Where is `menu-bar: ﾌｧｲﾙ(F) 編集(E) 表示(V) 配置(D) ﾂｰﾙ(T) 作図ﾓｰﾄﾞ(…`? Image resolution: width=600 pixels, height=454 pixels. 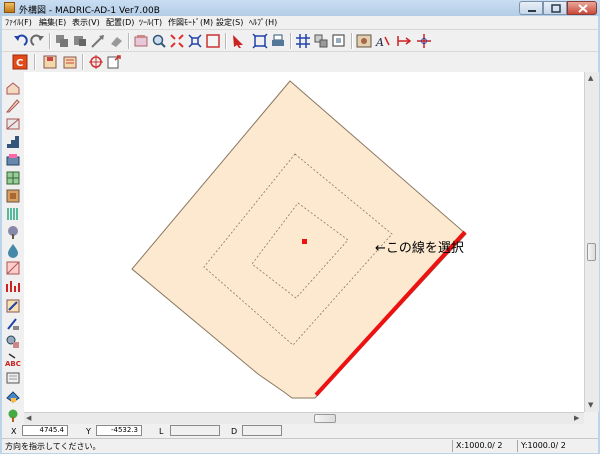
menu-bar: ﾌｧｲﾙ(F) 編集(E) 表示(V) 配置(D) ﾂｰﾙ(T) 作図ﾓｰﾄﾞ(… is located at coordinates (300, 22).